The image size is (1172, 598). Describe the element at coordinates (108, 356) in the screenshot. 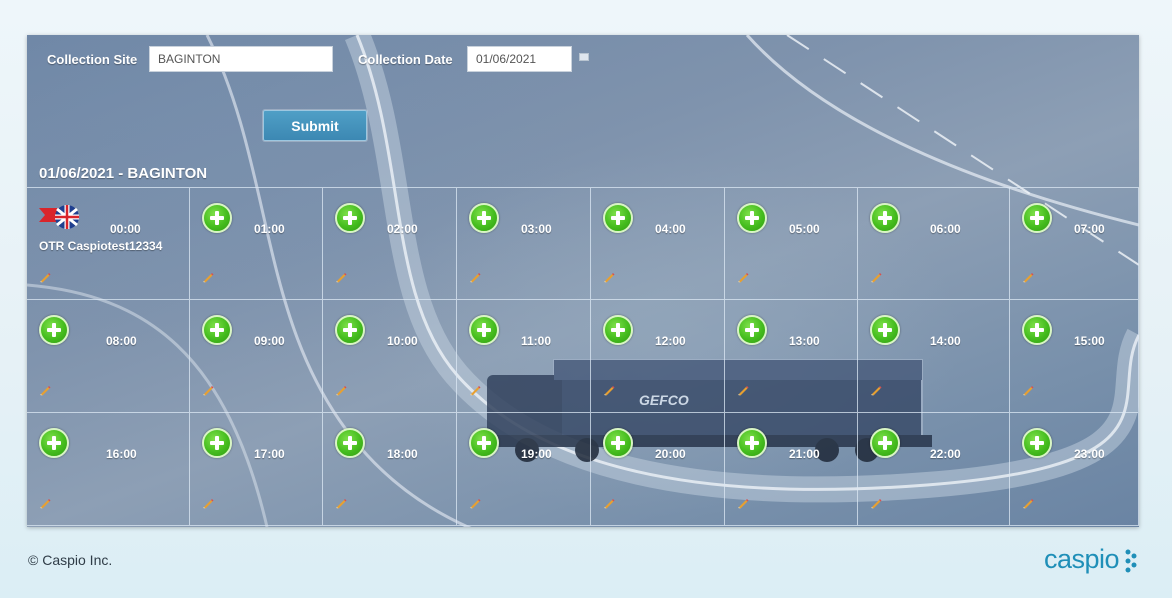

I see `slot-cell-08: 08:00` at that location.